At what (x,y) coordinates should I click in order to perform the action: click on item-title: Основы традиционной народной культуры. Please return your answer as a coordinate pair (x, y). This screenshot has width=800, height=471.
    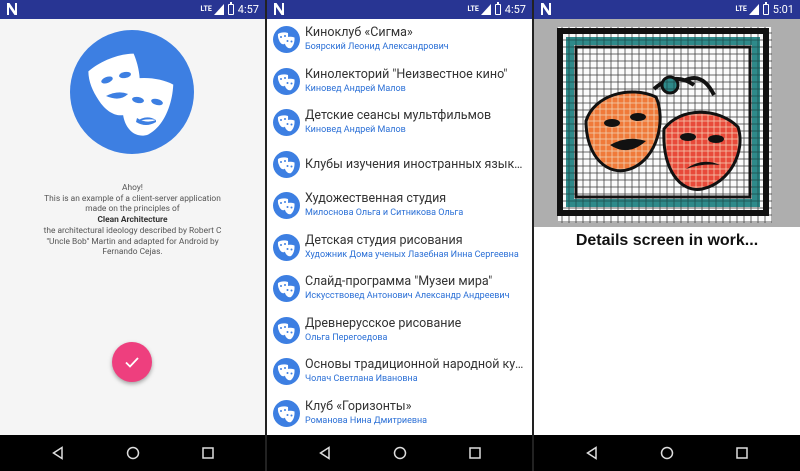
    Looking at the image, I should click on (416, 364).